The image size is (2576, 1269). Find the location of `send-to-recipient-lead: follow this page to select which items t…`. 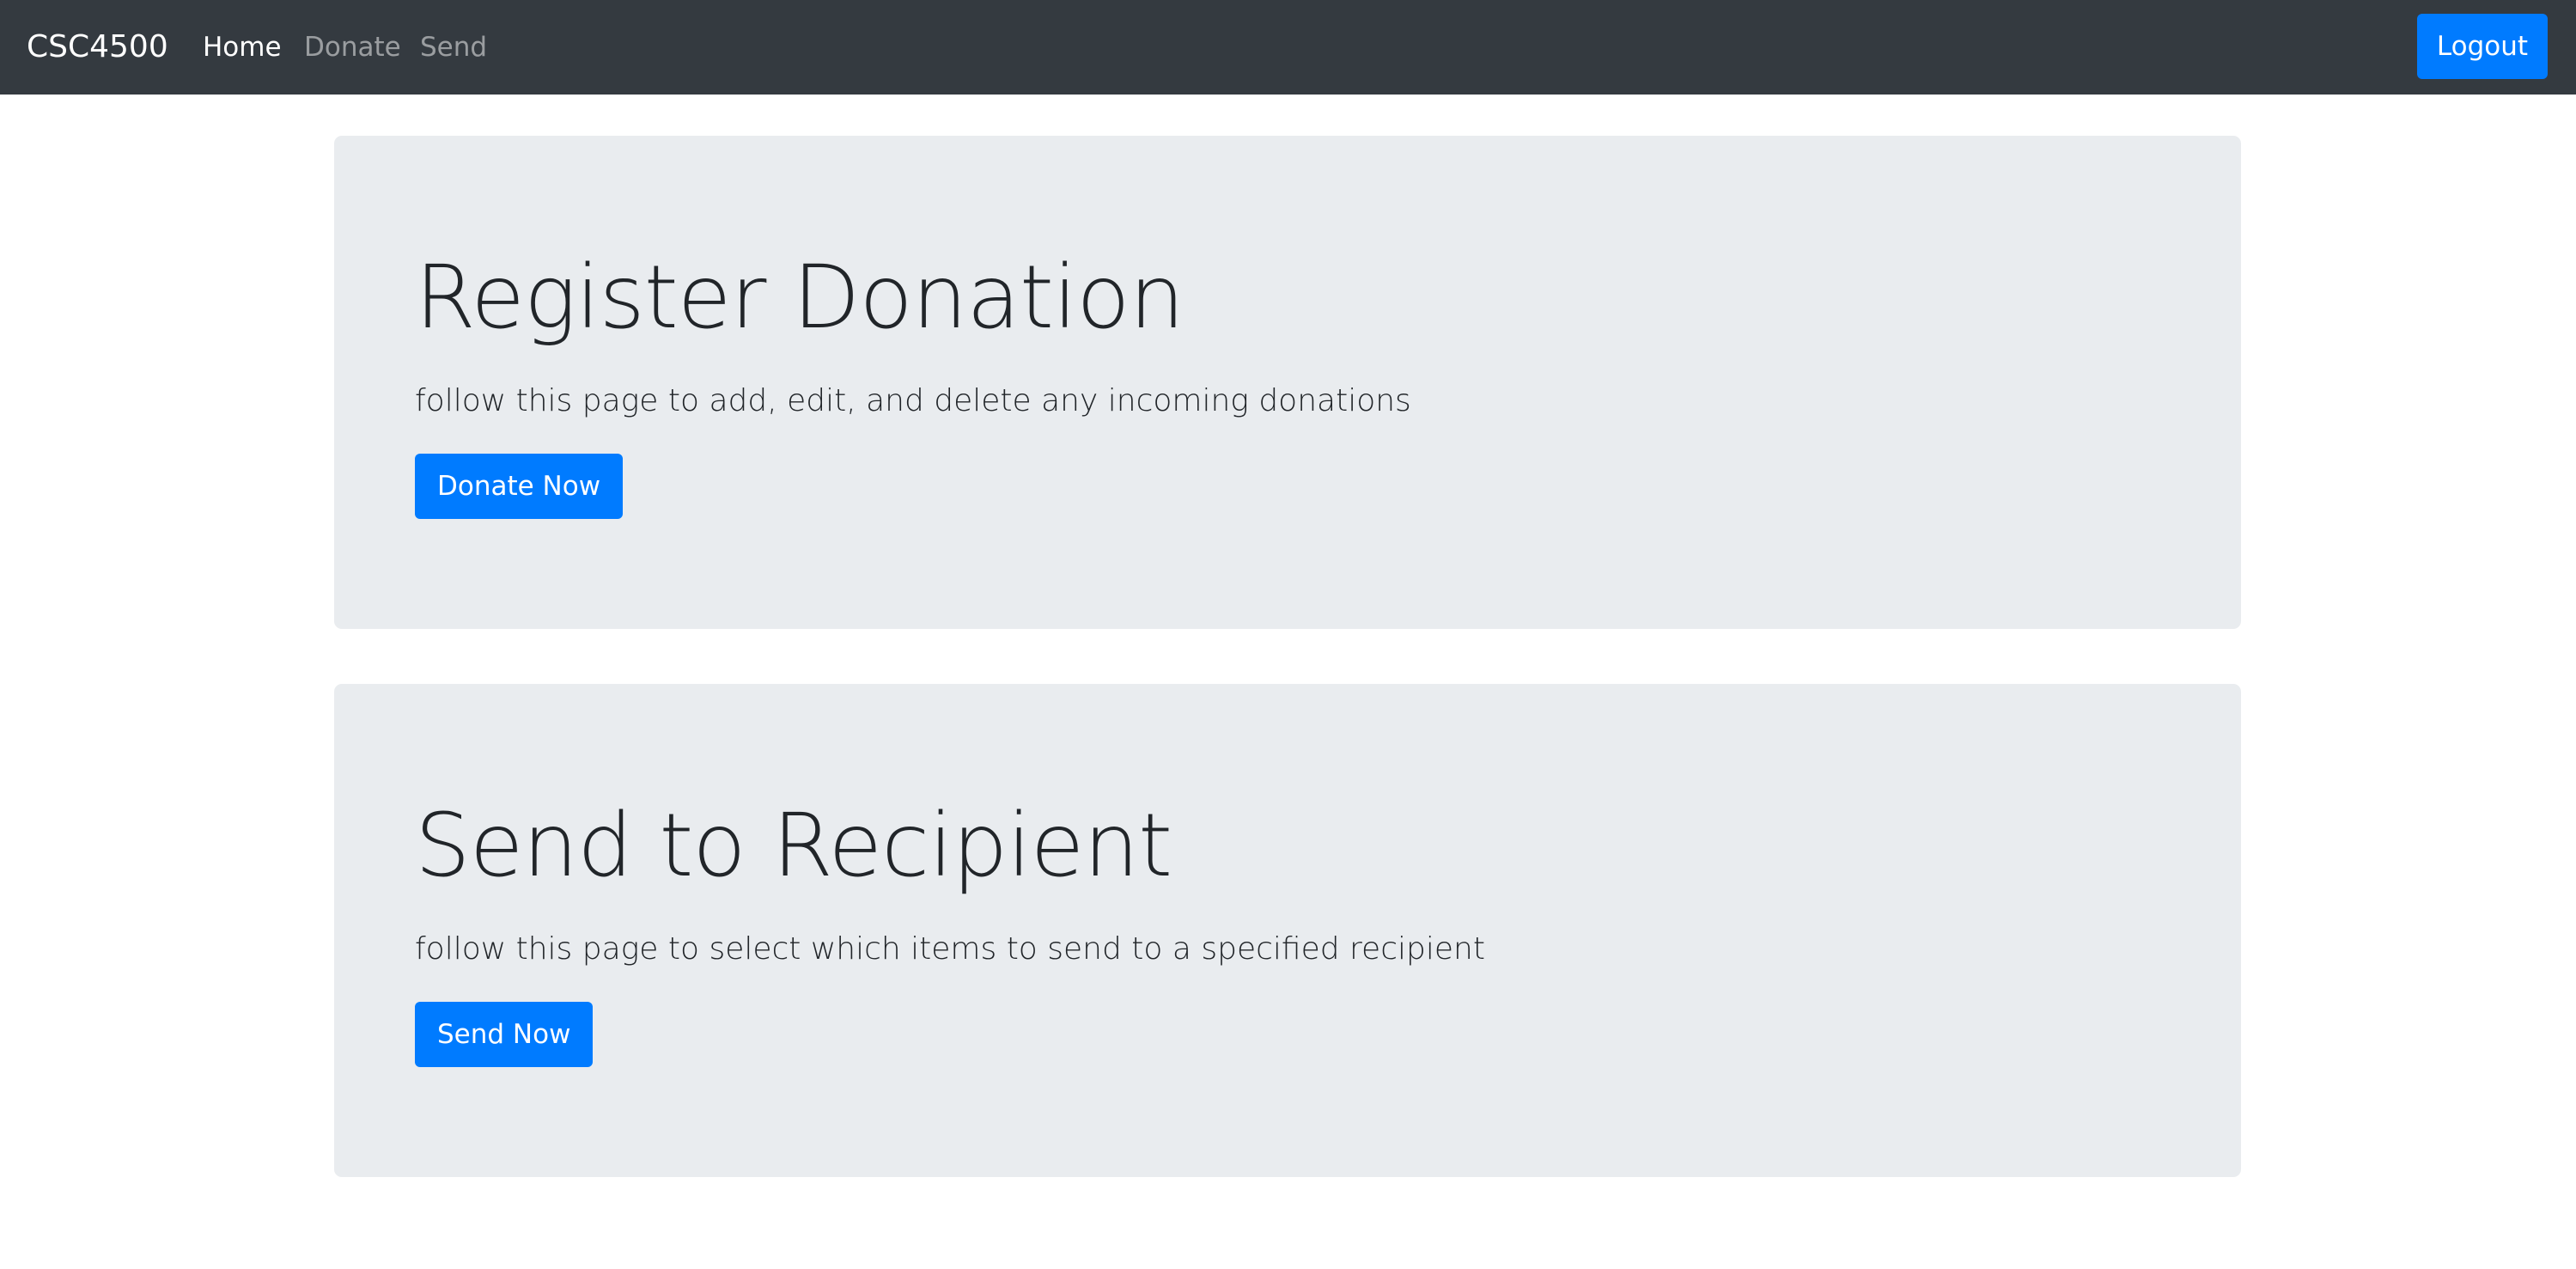

send-to-recipient-lead: follow this page to select which items t… is located at coordinates (950, 949).